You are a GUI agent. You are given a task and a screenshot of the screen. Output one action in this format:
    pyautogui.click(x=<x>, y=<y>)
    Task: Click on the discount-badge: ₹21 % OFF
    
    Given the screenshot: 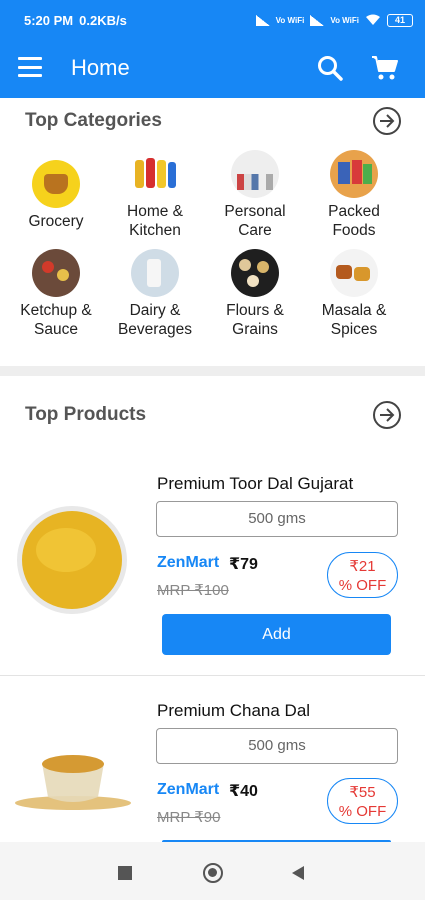 What is the action you would take?
    pyautogui.click(x=362, y=575)
    